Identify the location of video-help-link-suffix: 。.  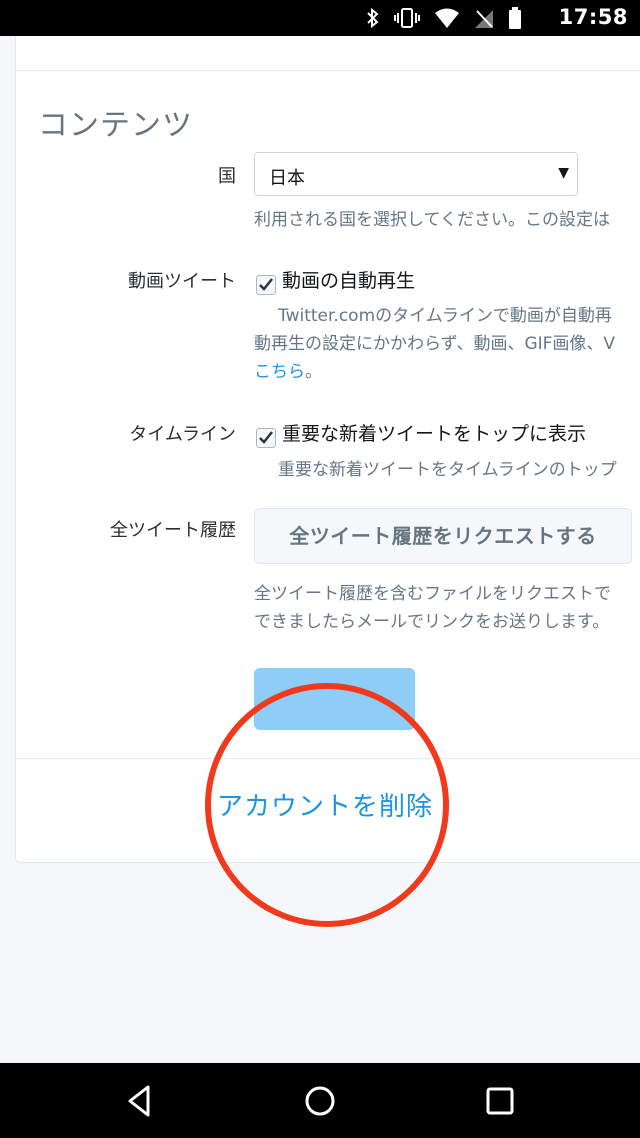
(313, 372).